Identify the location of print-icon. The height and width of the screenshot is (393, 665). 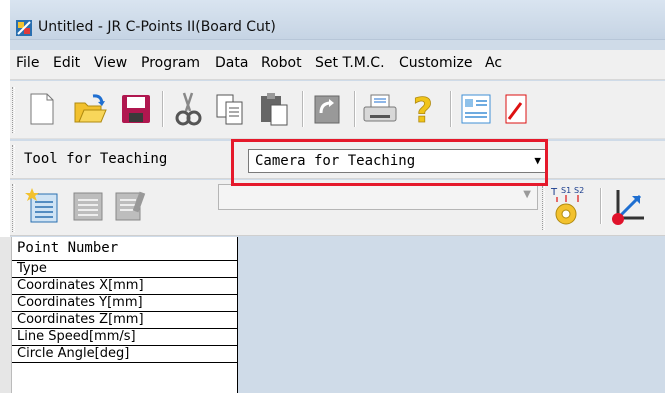
(380, 109).